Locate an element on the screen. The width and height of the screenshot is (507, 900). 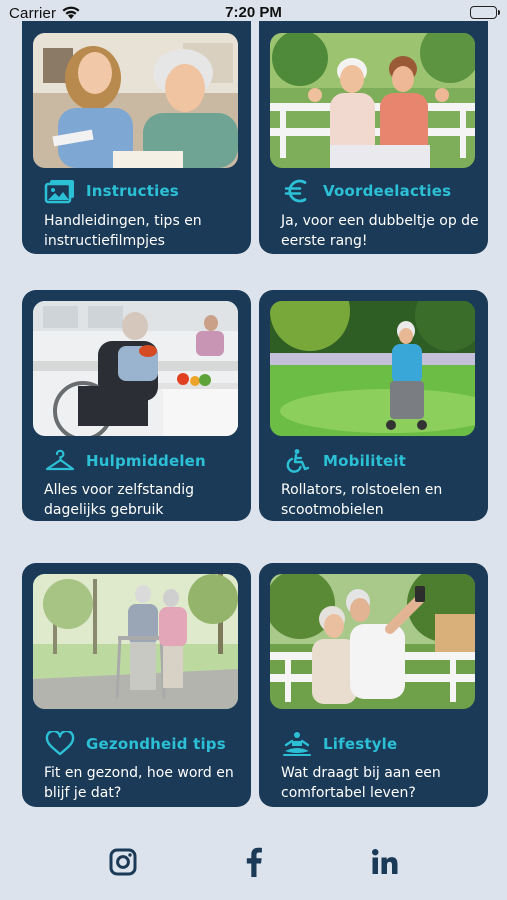
card-mobiliteit-header: Mobiliteit is located at coordinates (343, 461).